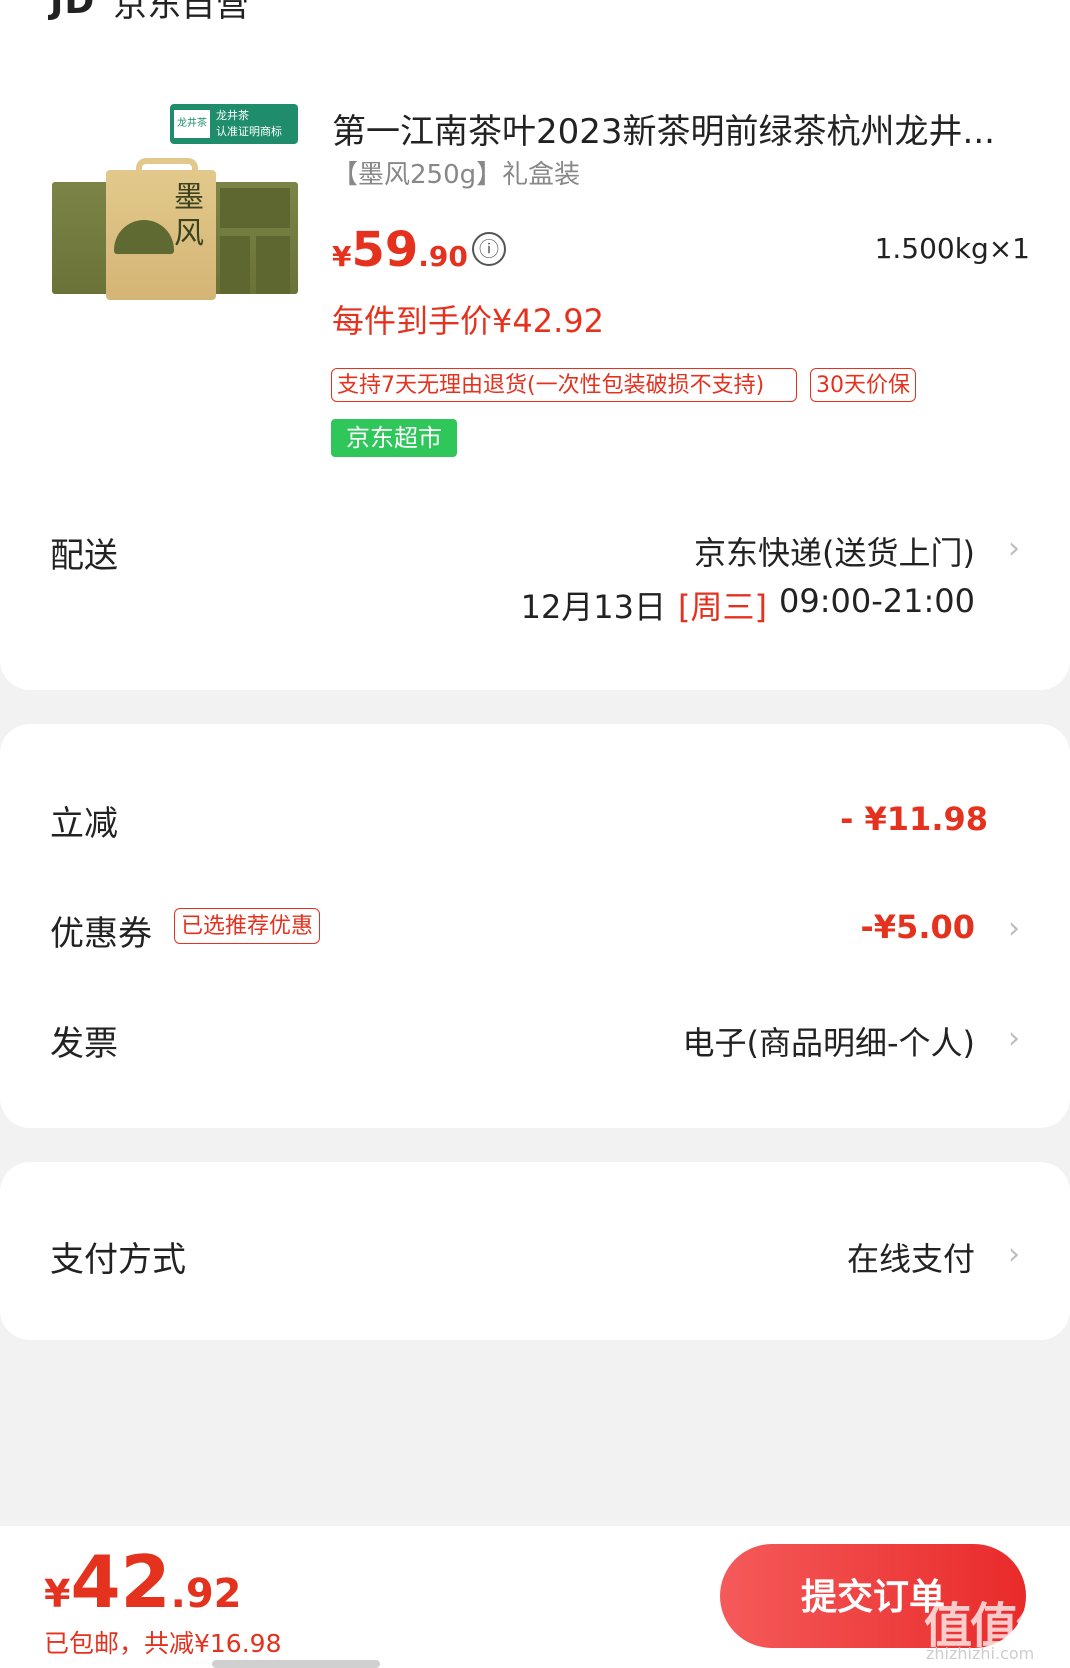  I want to click on return-policy-tag: 支持7天无理由退货(一次性包装破损不支持), so click(564, 385).